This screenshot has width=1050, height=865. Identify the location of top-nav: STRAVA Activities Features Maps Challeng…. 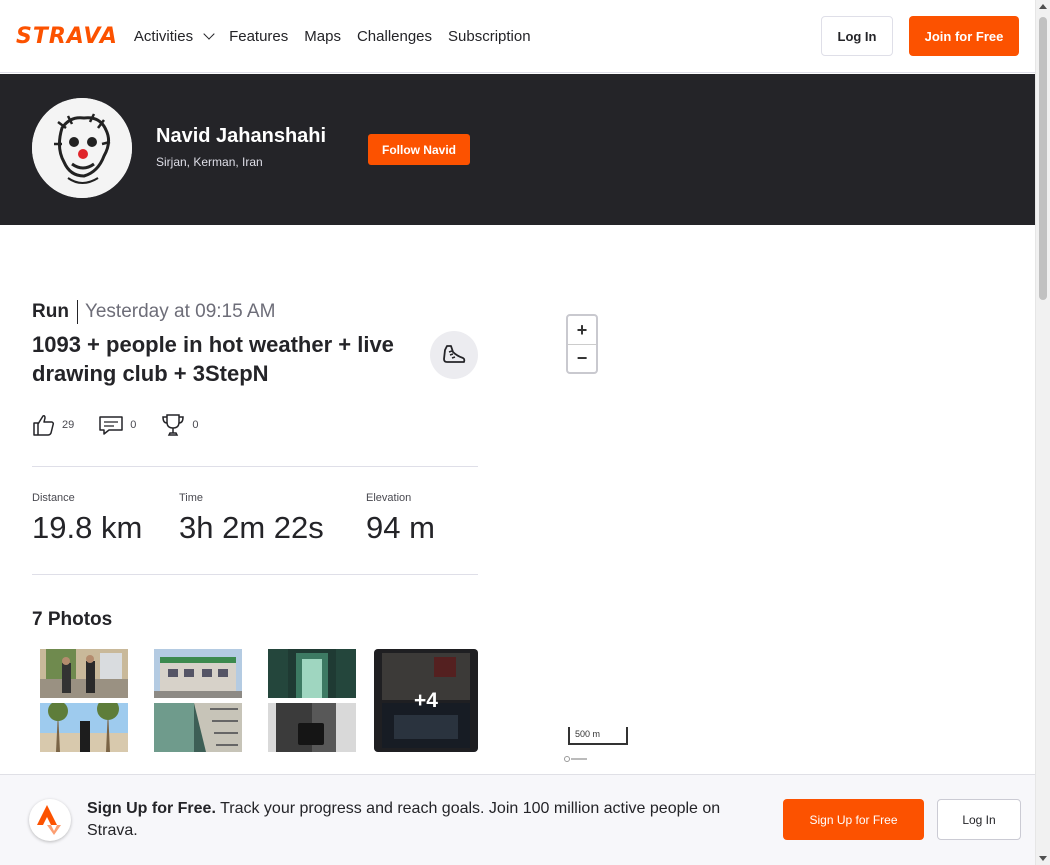
(517, 36).